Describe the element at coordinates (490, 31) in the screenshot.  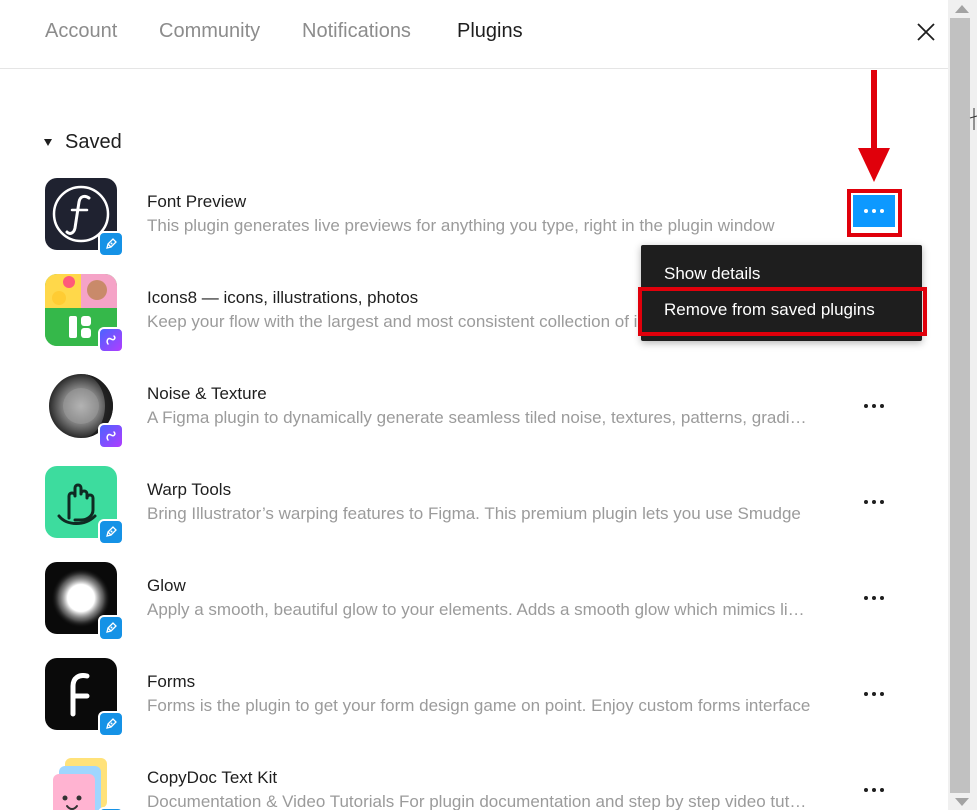
I see `tab-plugins: Plugins` at that location.